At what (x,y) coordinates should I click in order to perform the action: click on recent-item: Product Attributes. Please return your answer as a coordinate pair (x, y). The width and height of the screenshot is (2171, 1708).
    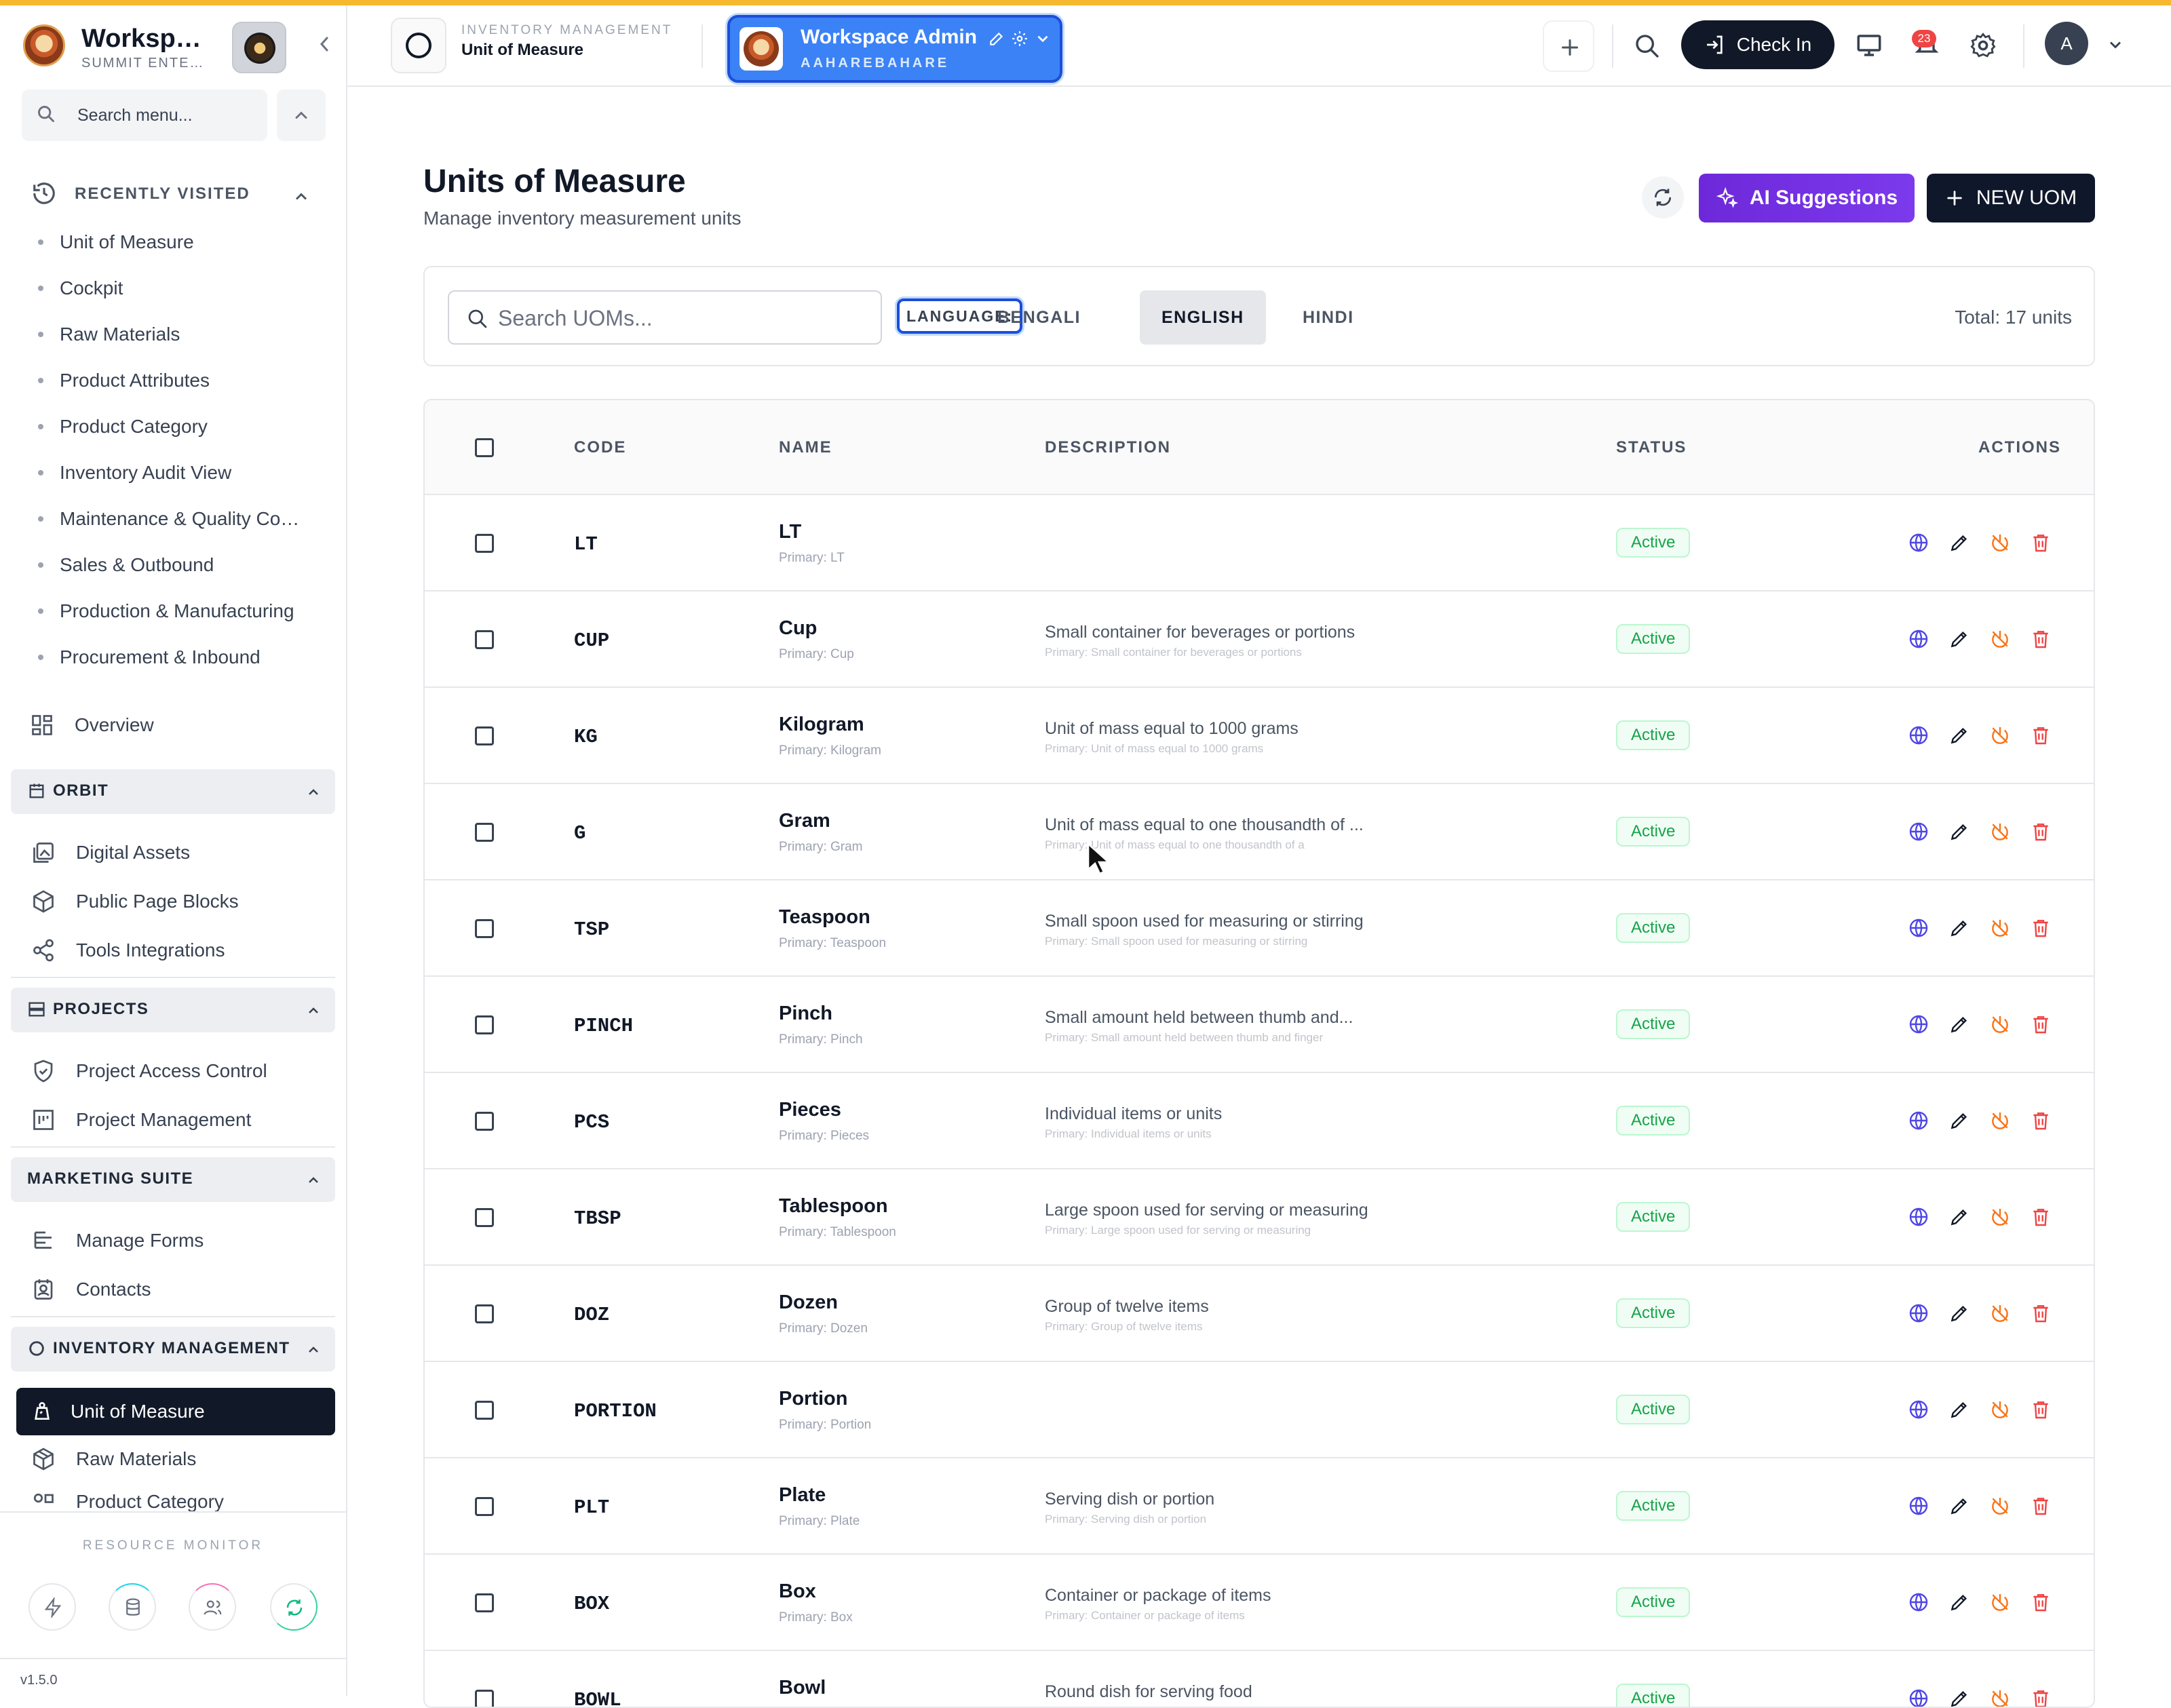
    Looking at the image, I should click on (177, 391).